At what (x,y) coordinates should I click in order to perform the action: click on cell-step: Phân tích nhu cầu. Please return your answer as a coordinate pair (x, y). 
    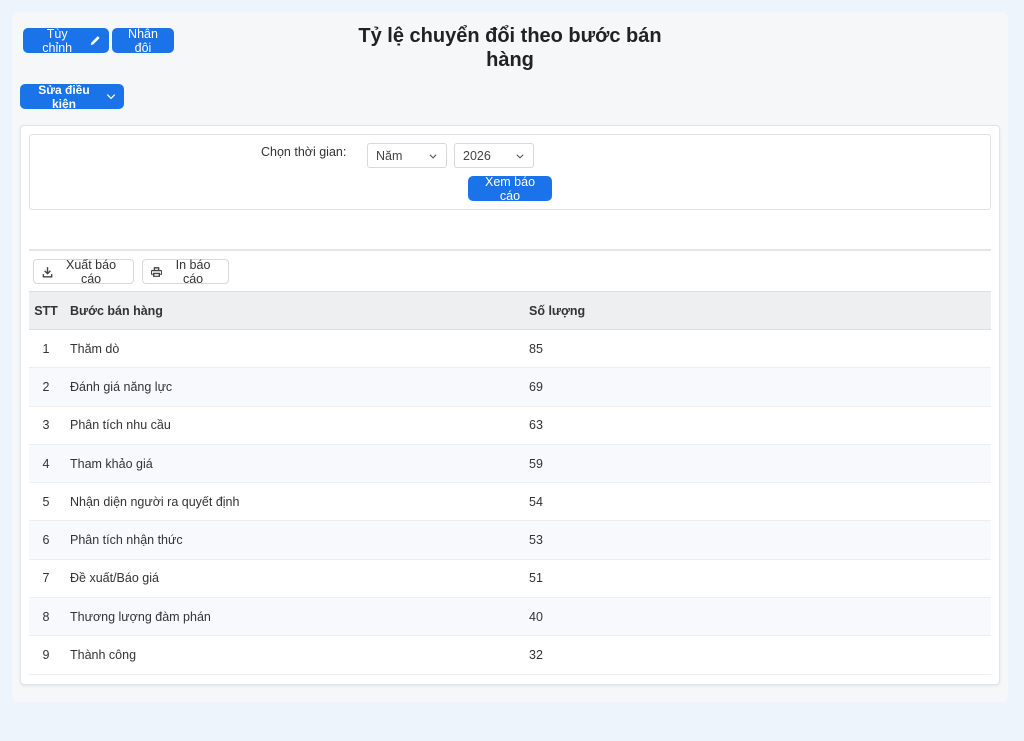
    Looking at the image, I should click on (120, 425).